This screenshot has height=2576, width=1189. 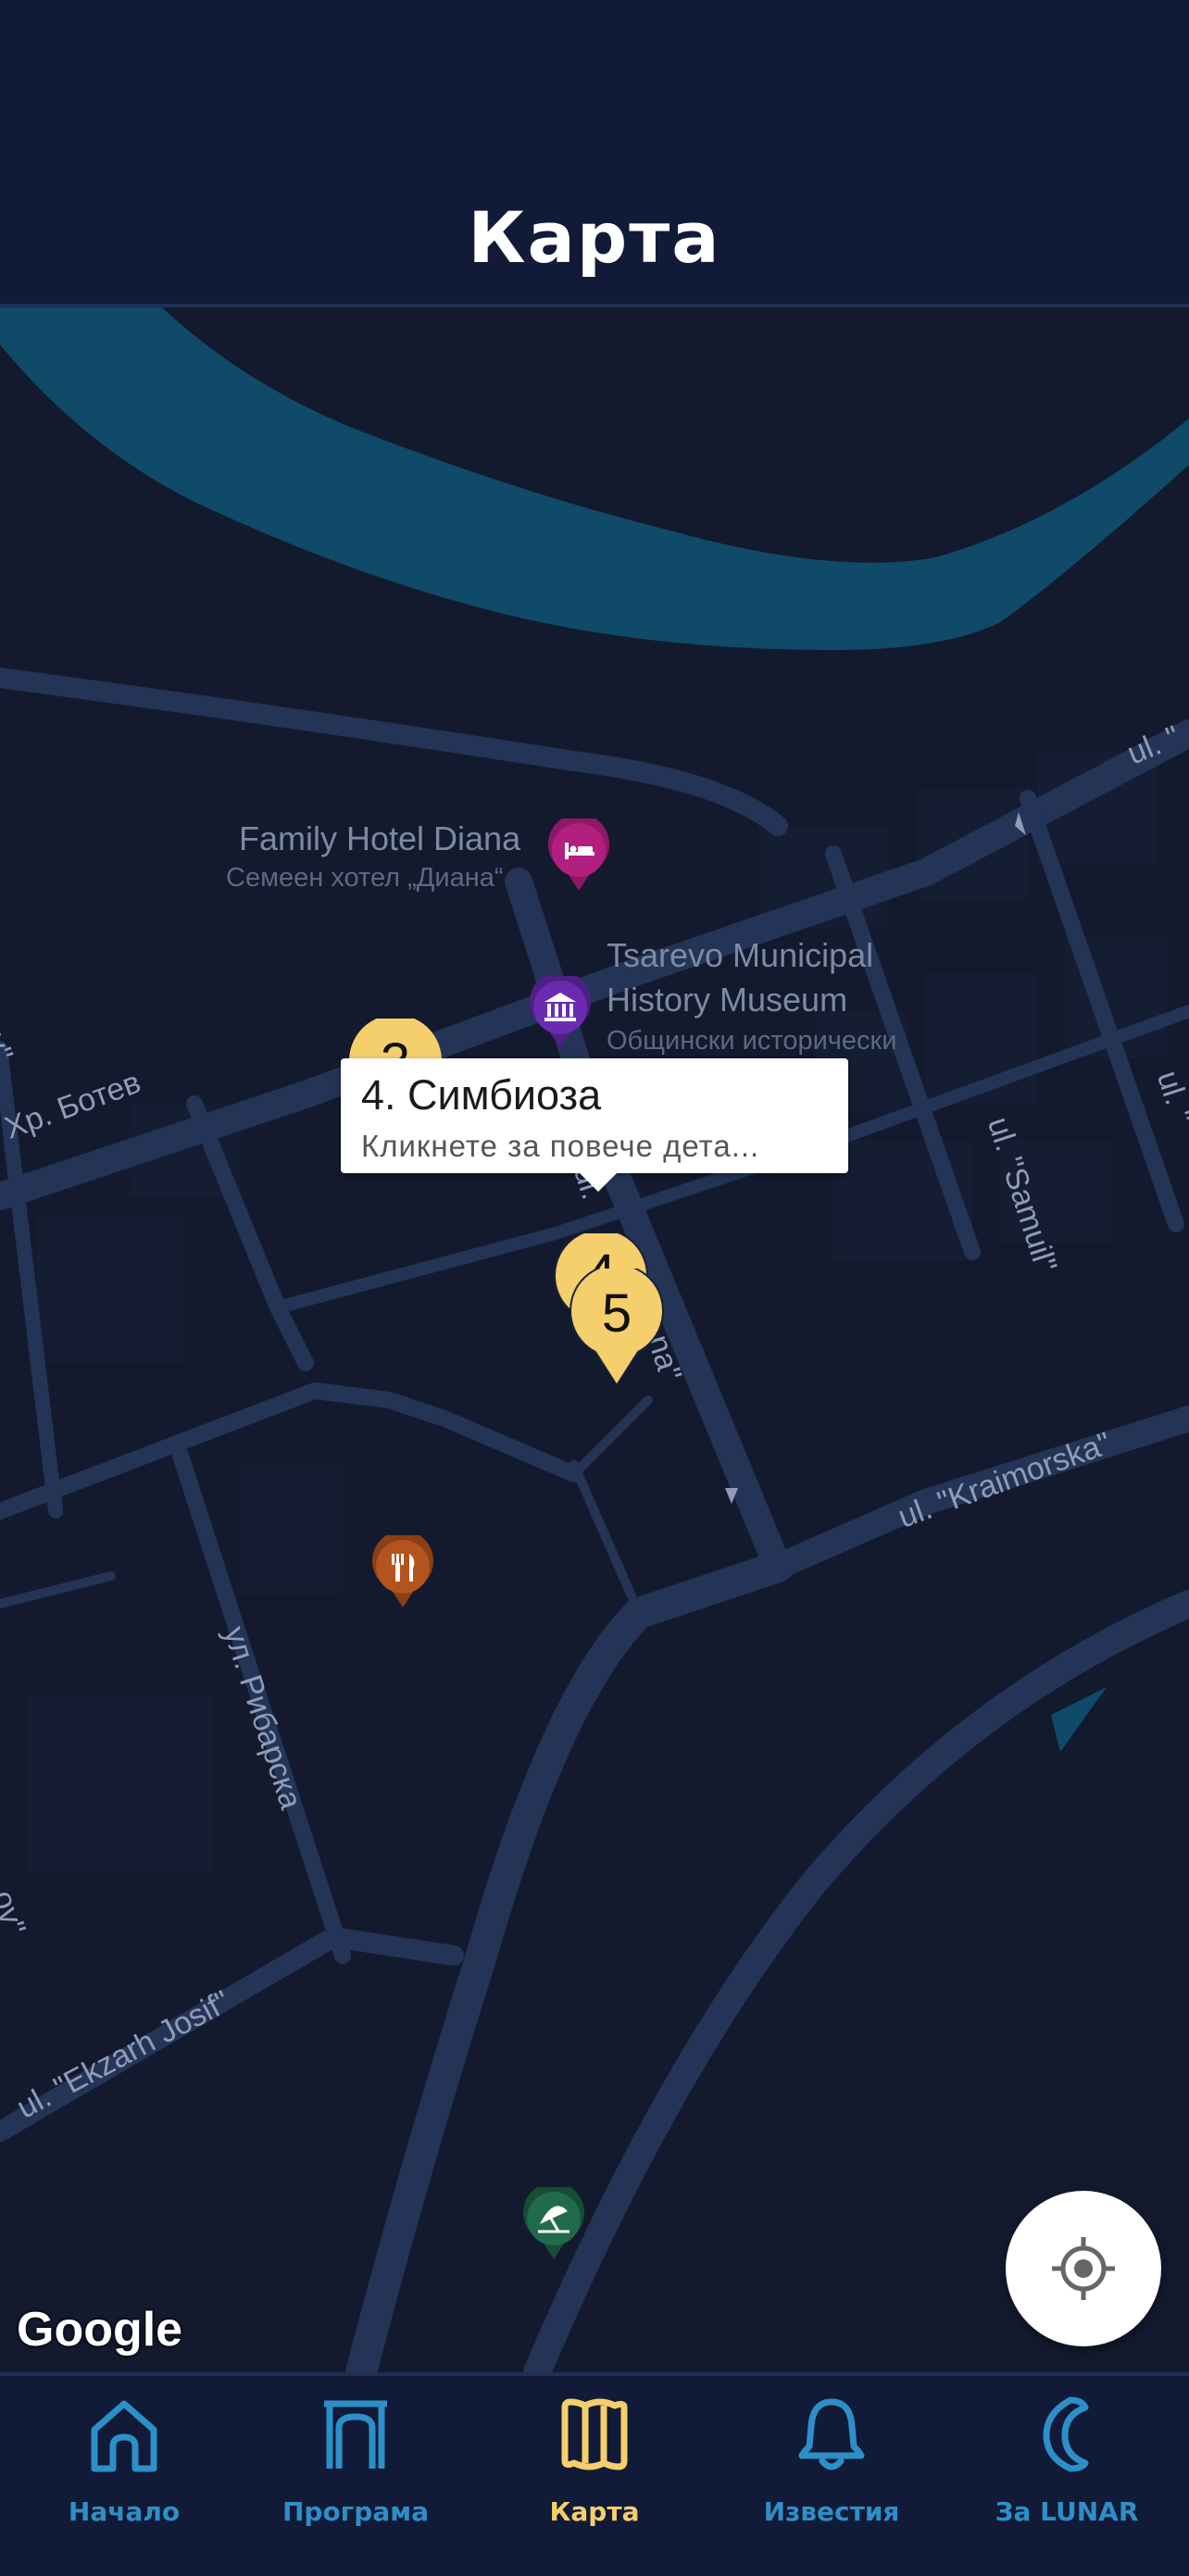 I want to click on poi-label-museum: Tsarevo Municipal History Museum, so click(x=740, y=977).